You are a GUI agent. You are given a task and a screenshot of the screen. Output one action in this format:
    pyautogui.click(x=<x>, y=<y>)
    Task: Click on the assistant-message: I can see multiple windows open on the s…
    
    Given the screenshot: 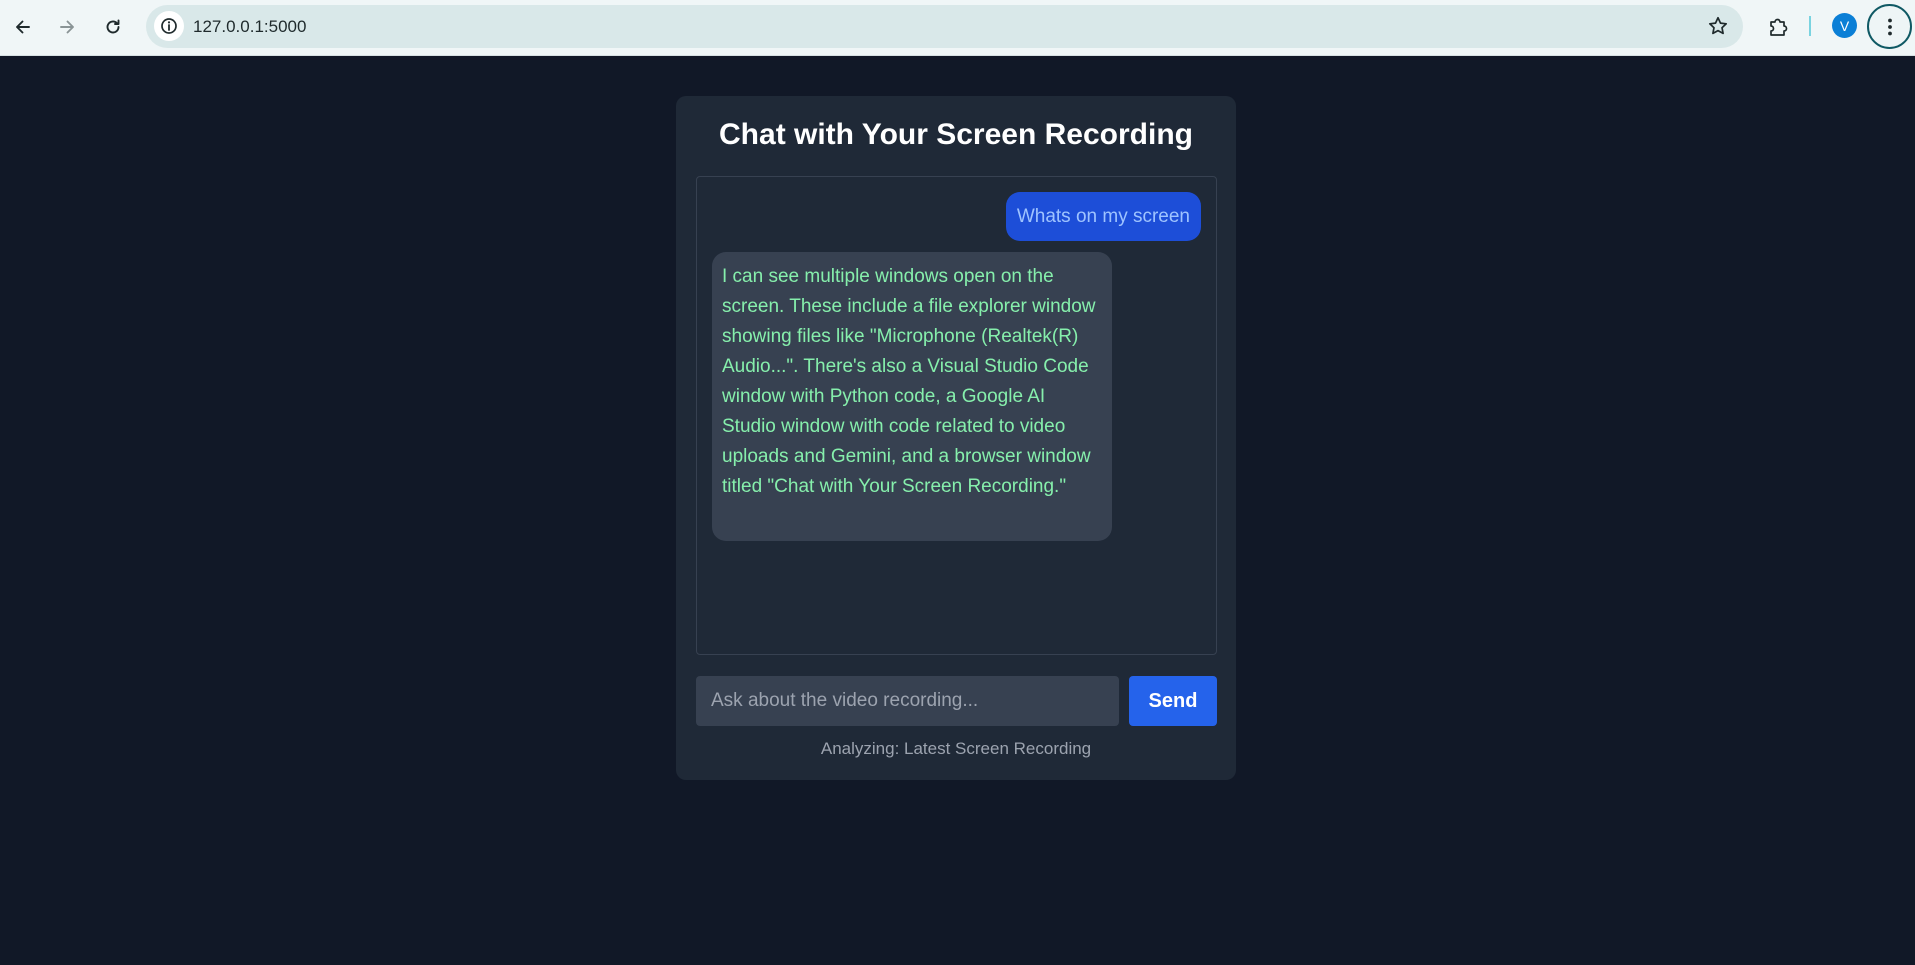 What is the action you would take?
    pyautogui.click(x=912, y=396)
    